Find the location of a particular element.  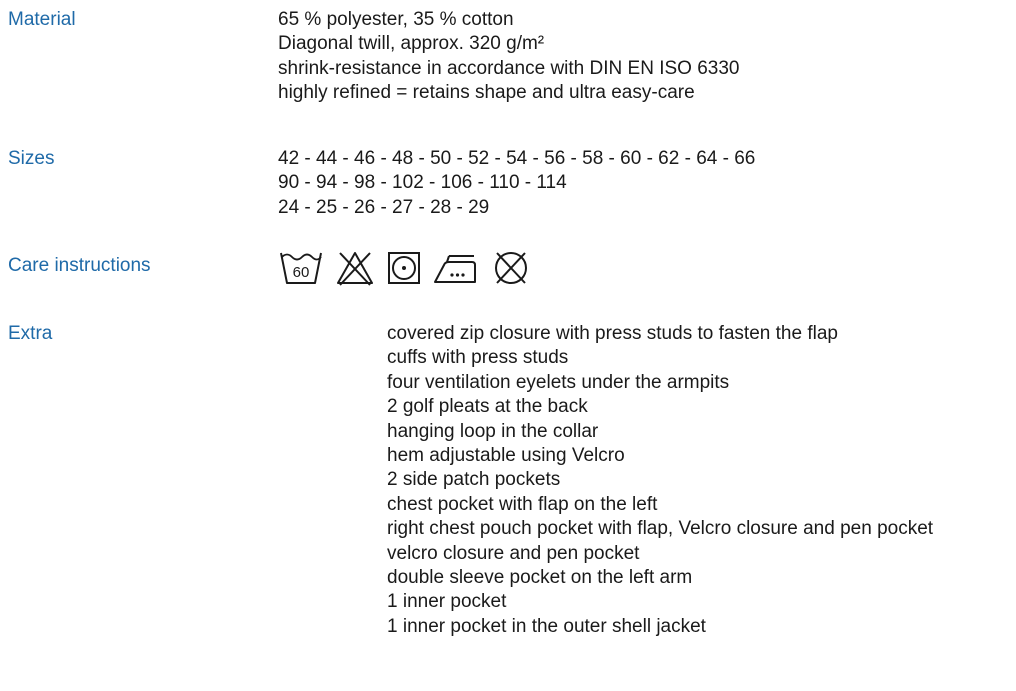

extra-line: 2 side patch pockets is located at coordinates (474, 480).